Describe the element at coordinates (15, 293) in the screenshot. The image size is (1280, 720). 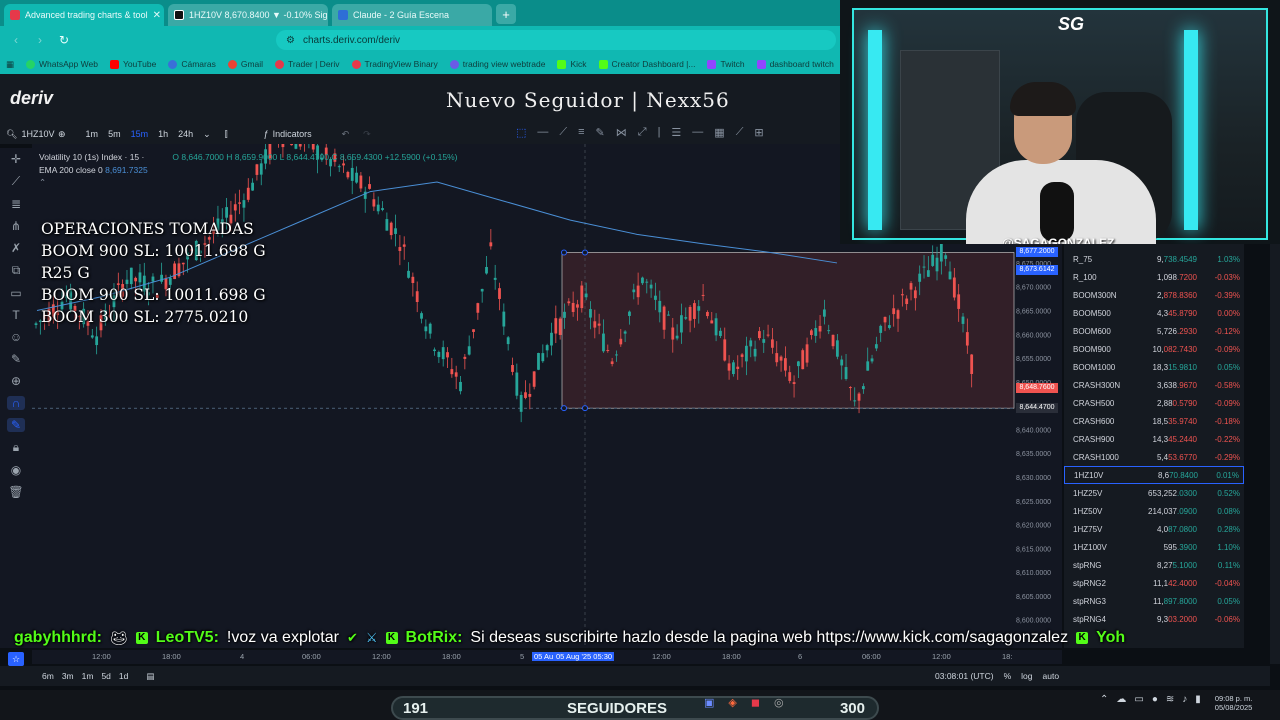
I see `rect-icon: ▭` at that location.